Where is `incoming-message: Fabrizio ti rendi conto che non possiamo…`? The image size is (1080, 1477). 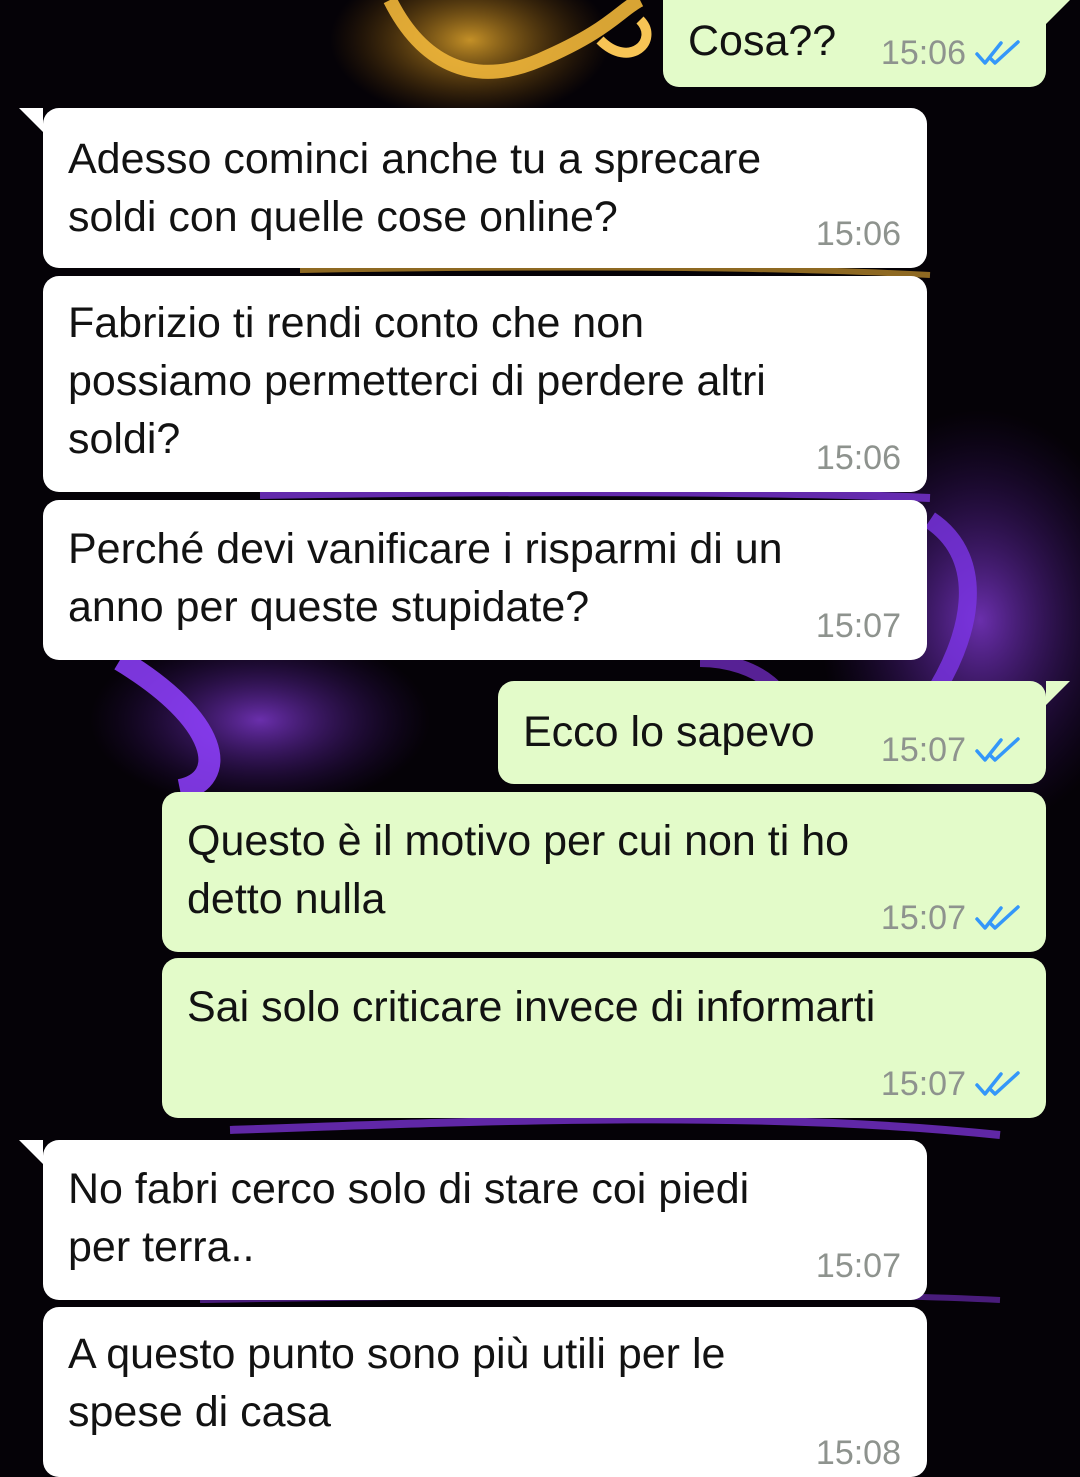
incoming-message: Fabrizio ti rendi conto che non possiamo… is located at coordinates (485, 384).